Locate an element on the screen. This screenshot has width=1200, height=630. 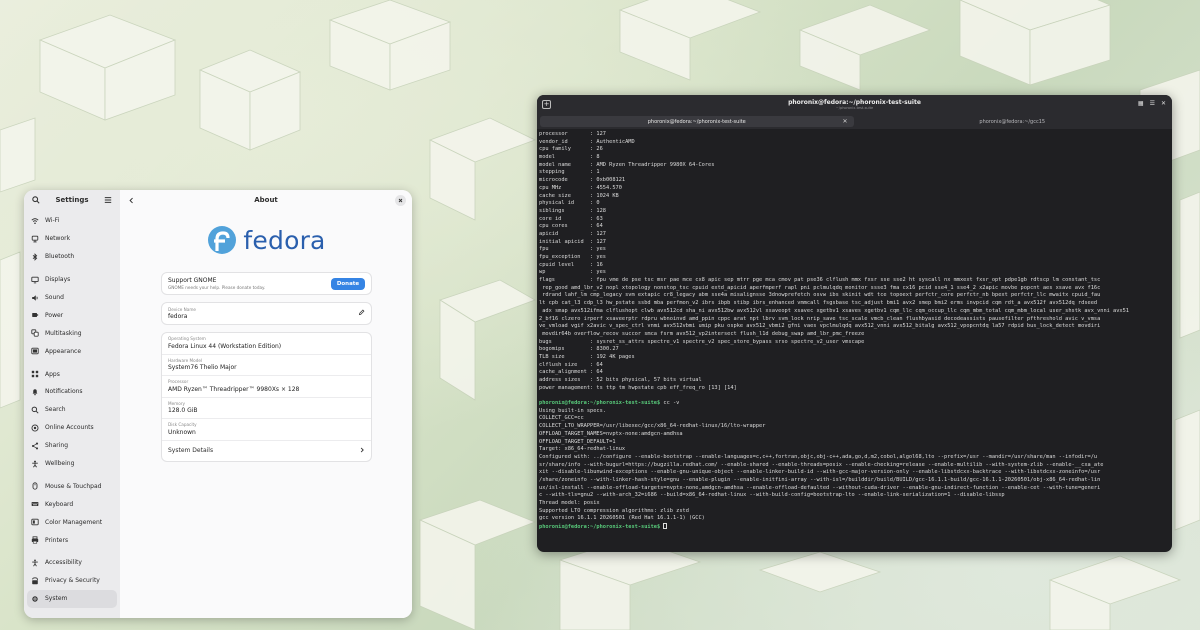
system-details-label: System Details is located at coordinates (191, 450).